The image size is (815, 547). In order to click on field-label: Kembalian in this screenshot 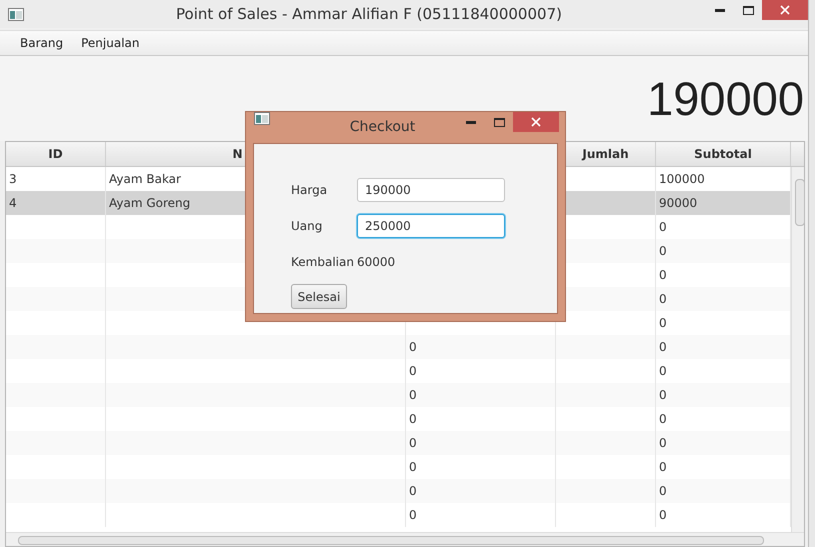, I will do `click(323, 262)`.